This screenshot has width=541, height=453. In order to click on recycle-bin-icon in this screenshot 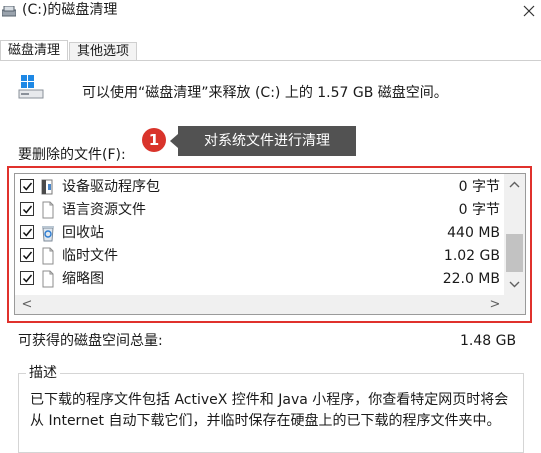, I will do `click(48, 233)`.